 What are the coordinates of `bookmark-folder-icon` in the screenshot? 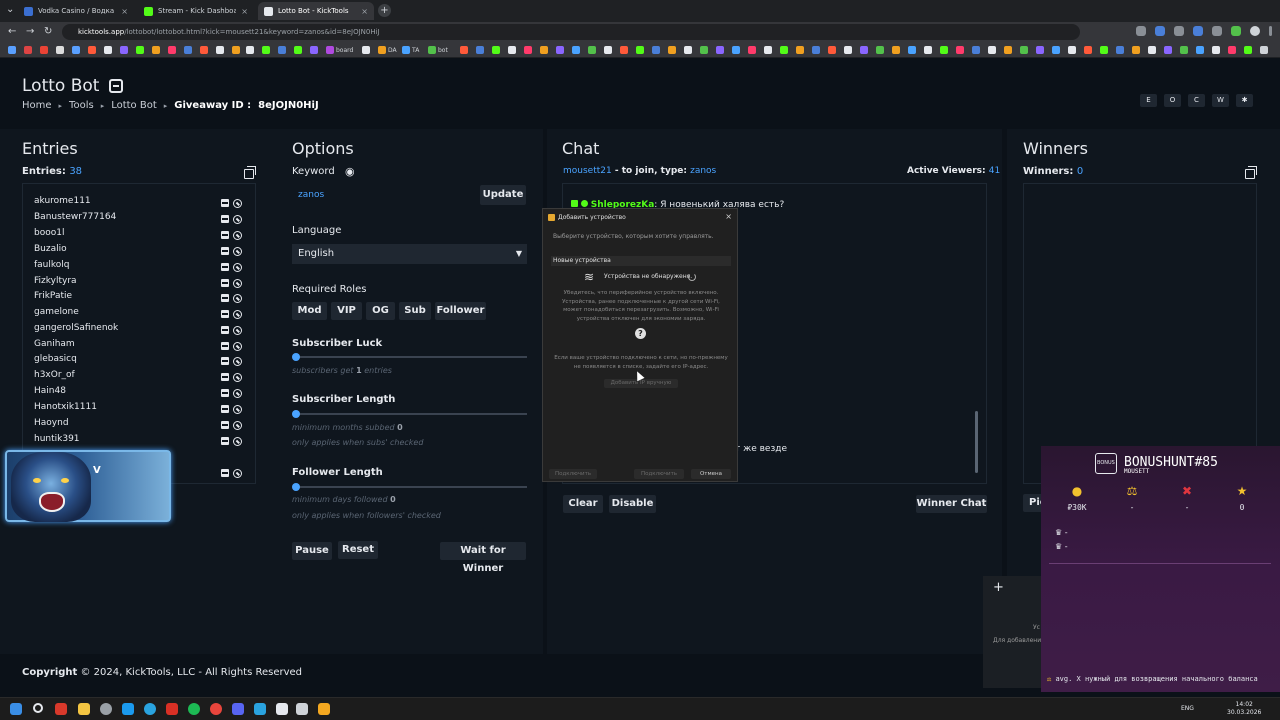 It's located at (1264, 50).